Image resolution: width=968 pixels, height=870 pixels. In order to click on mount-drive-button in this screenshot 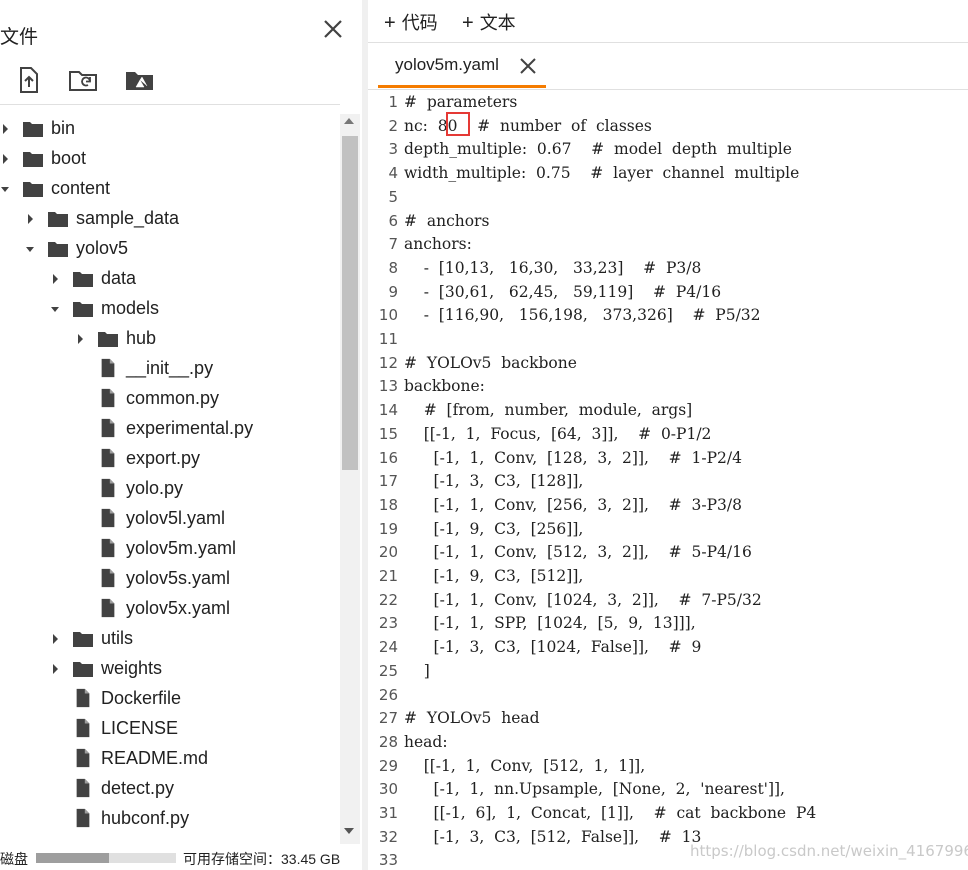, I will do `click(140, 80)`.